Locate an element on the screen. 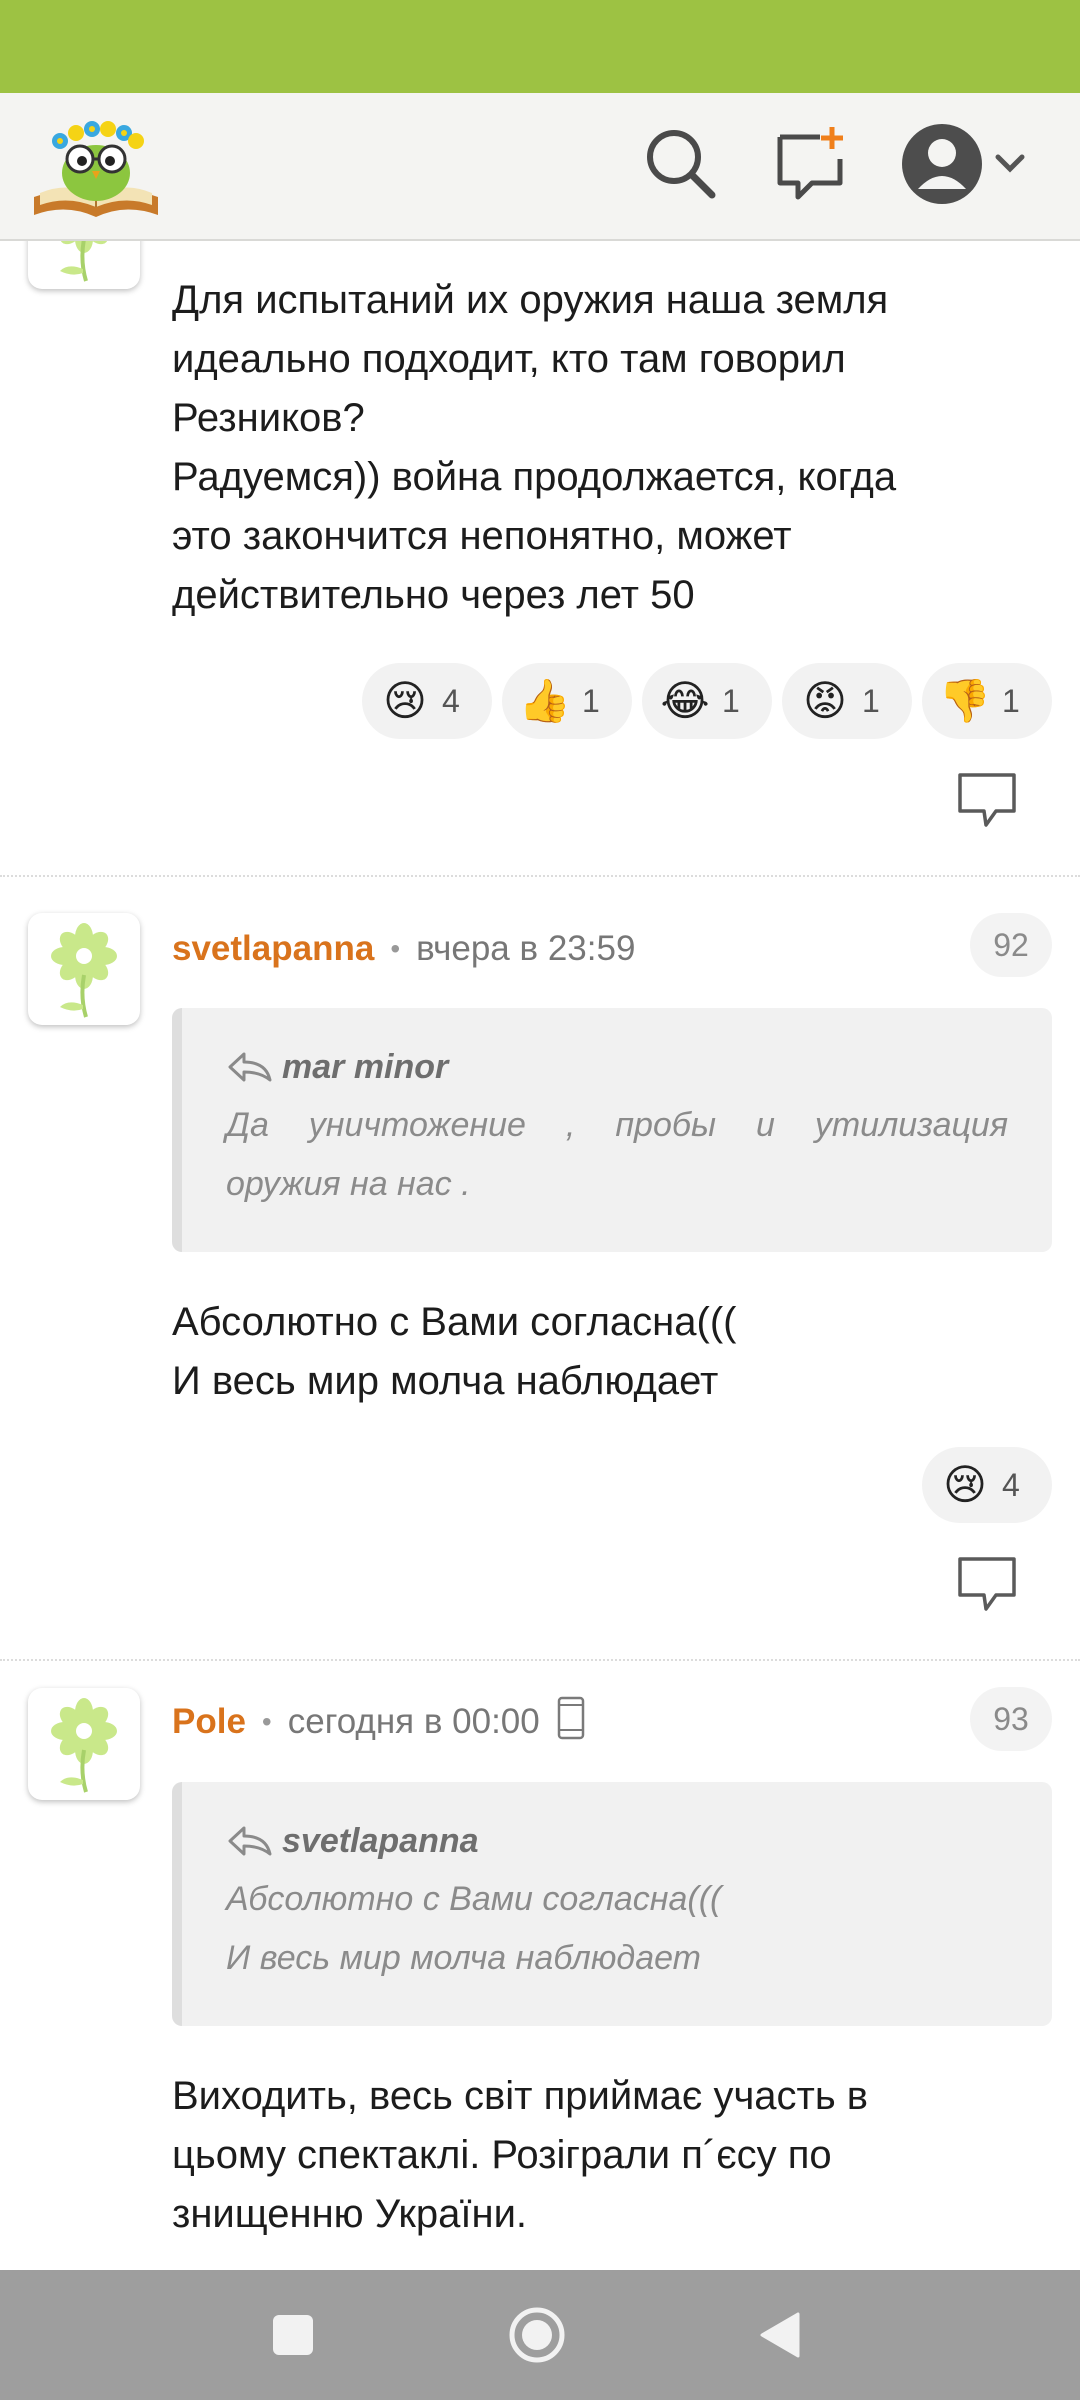 The height and width of the screenshot is (2400, 1080). app-header is located at coordinates (540, 167).